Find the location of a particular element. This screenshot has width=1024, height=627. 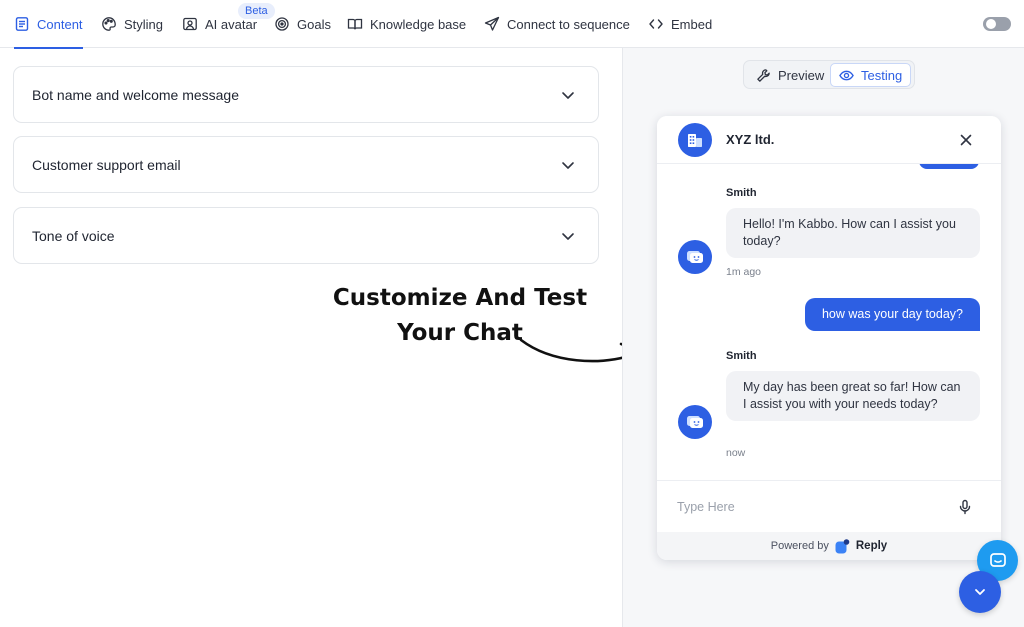

powered-by-footer: Powered by Reply is located at coordinates (829, 546).